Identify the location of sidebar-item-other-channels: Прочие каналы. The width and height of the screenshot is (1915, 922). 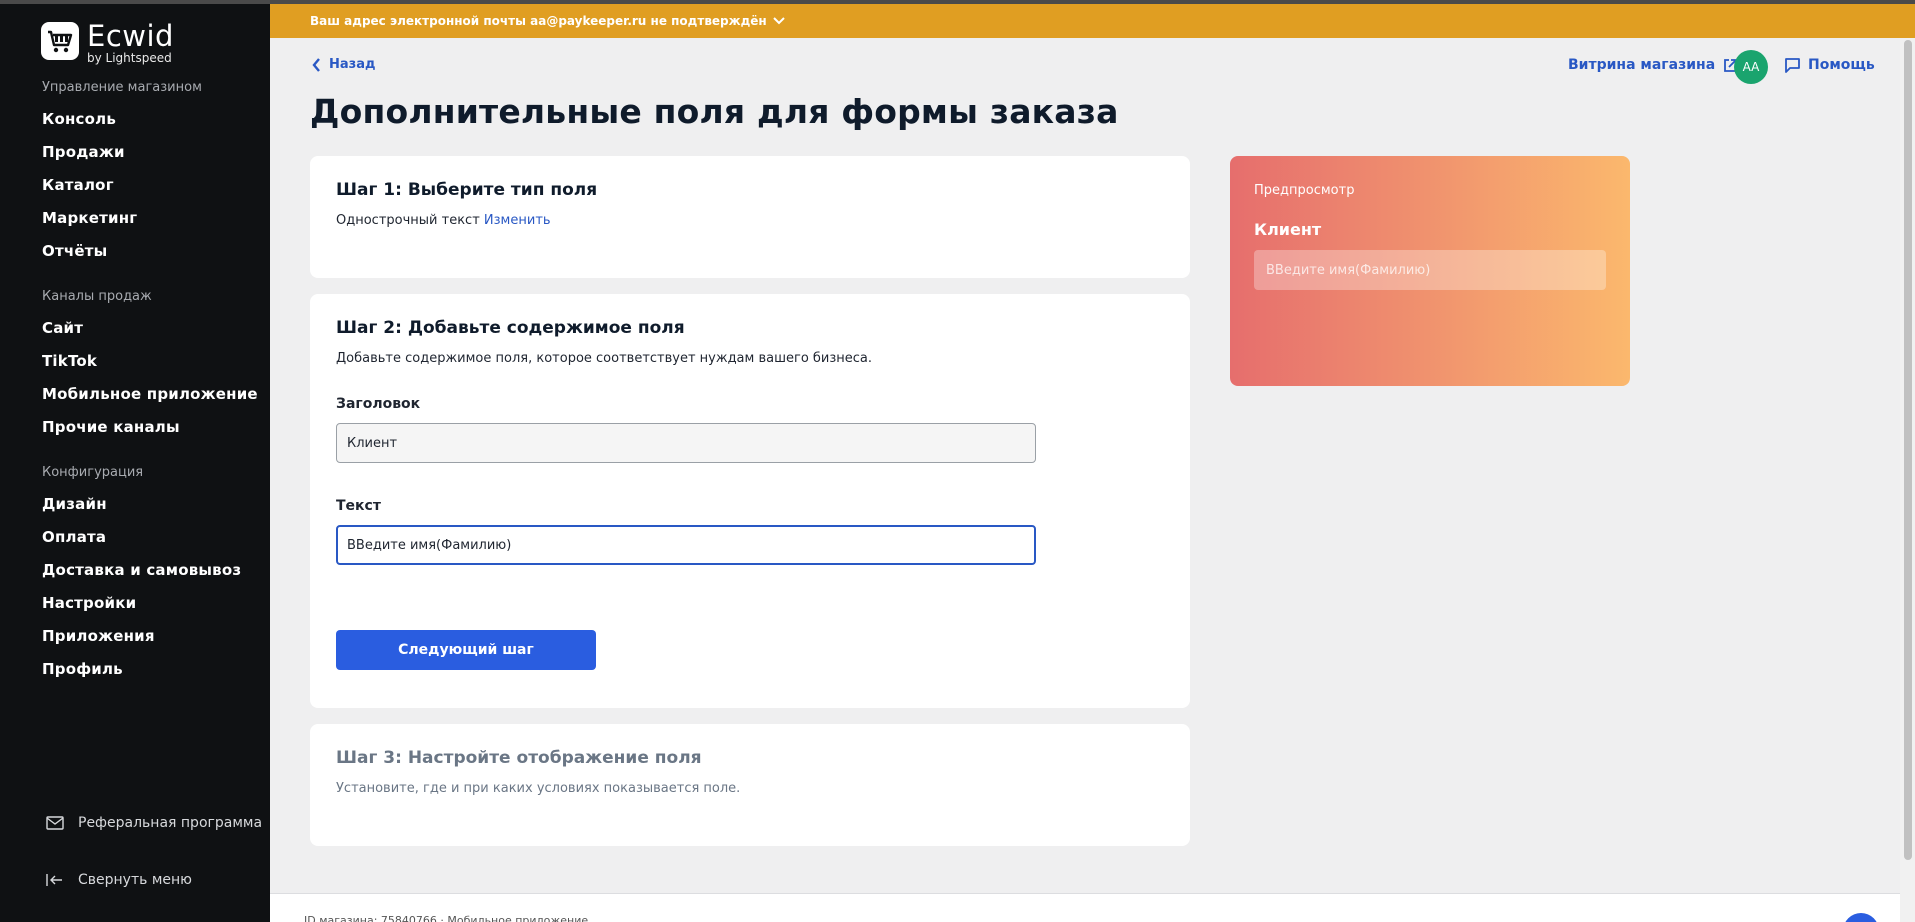
(111, 427).